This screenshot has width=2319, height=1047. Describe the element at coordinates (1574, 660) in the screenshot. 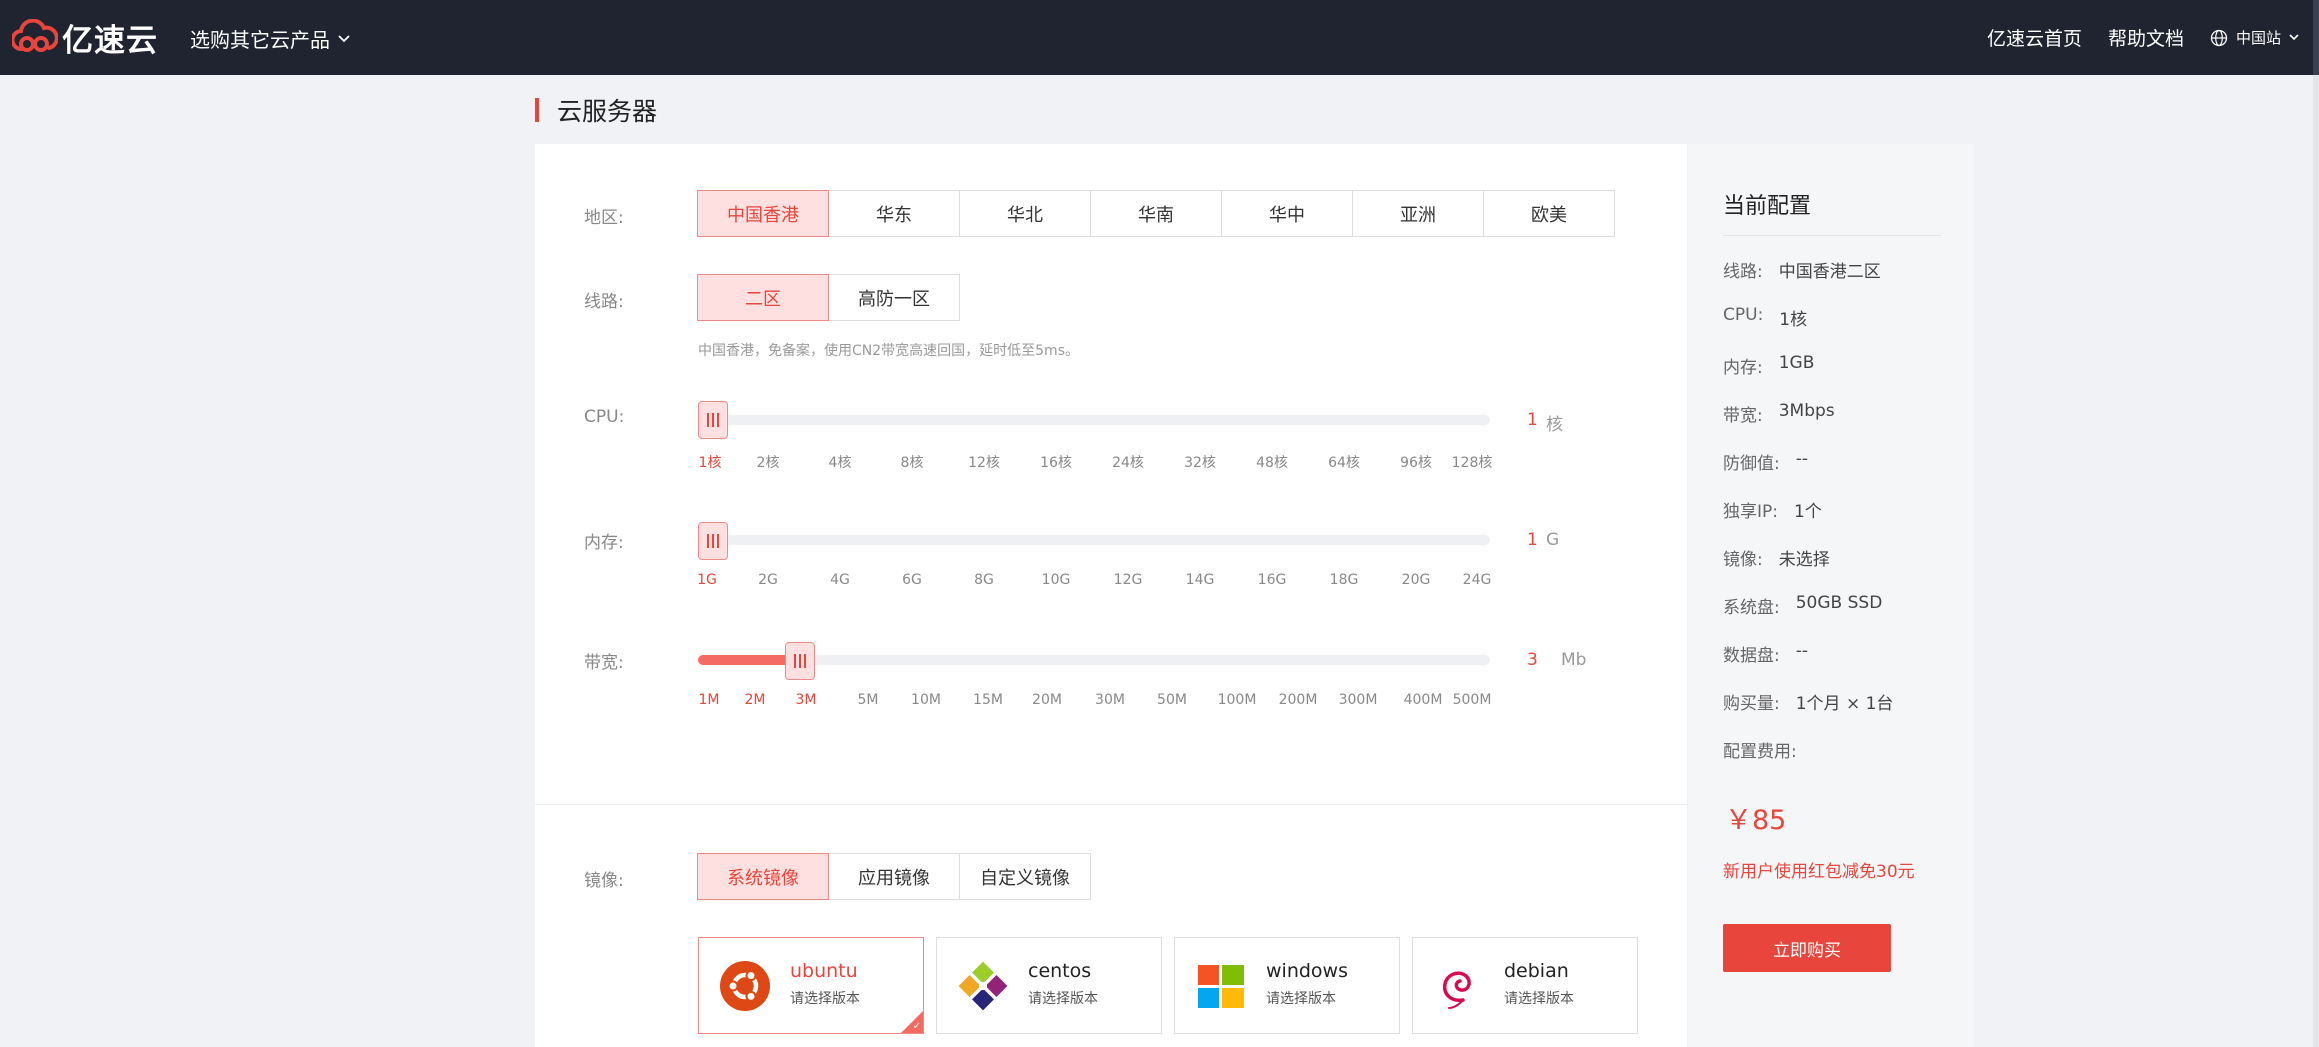

I see `bandwidth-unit: Mb` at that location.